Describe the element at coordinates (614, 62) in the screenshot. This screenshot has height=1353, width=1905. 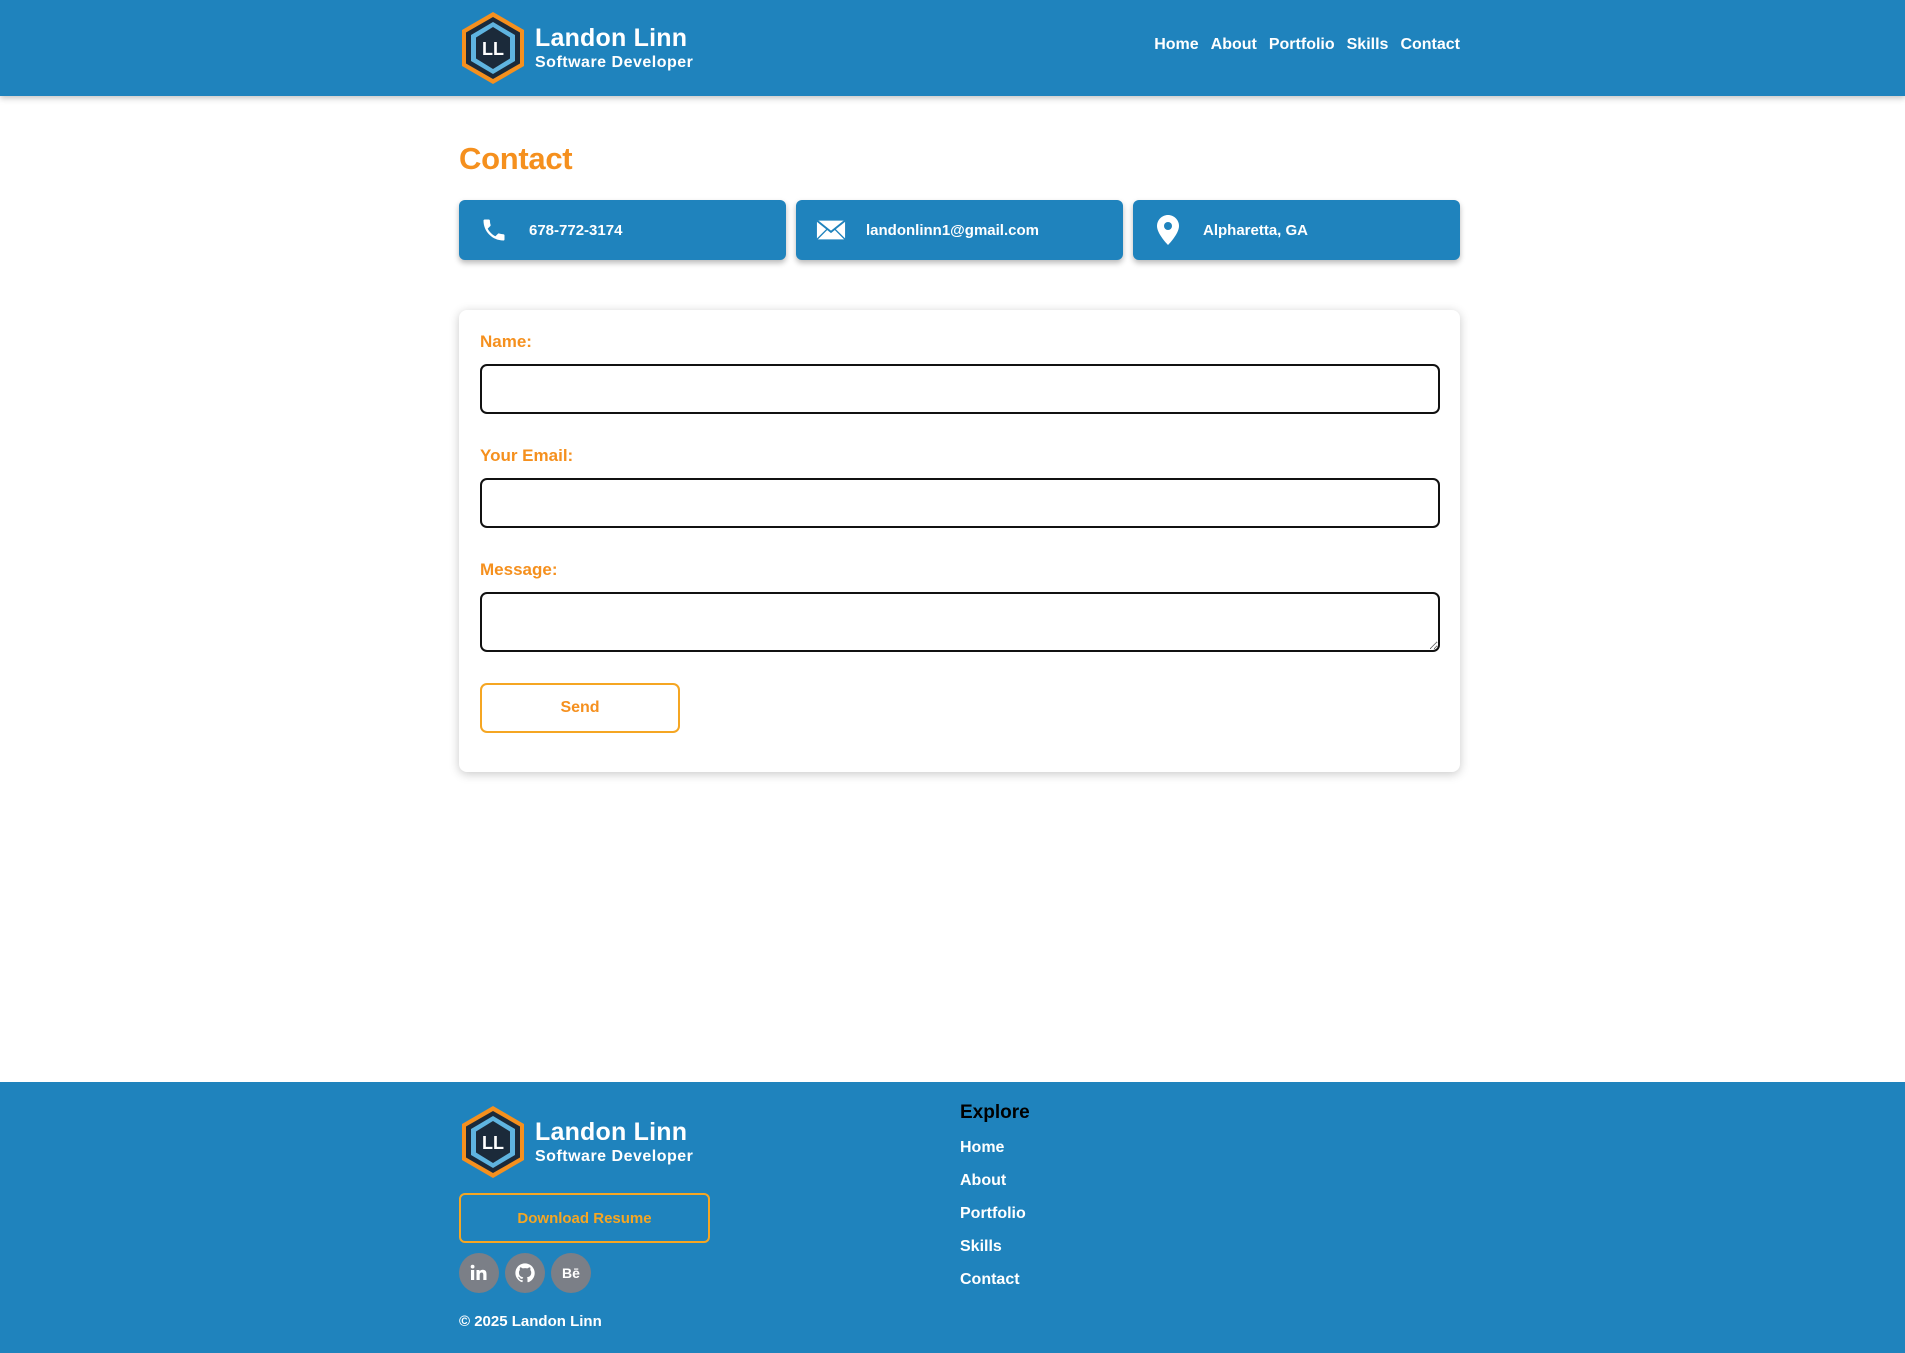
I see `header-brand-role: Software Developer` at that location.